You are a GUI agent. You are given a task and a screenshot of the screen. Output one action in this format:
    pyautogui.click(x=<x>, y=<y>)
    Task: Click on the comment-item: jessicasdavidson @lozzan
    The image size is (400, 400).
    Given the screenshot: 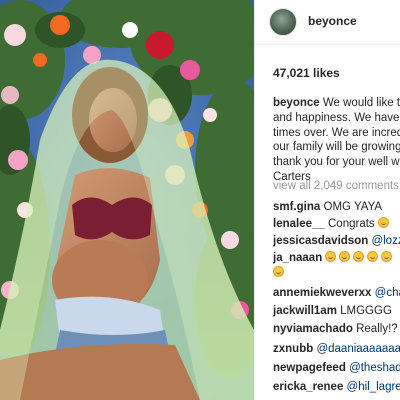 What is the action you would take?
    pyautogui.click(x=336, y=241)
    